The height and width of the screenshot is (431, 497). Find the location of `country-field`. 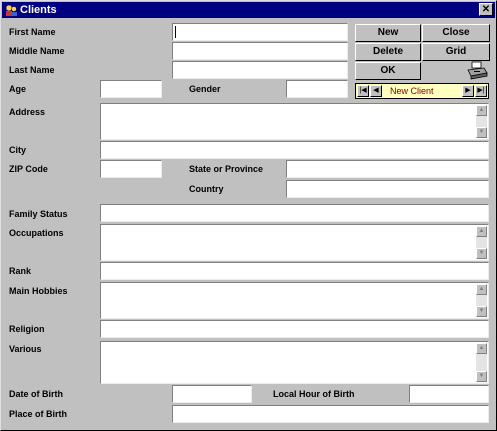

country-field is located at coordinates (387, 189).